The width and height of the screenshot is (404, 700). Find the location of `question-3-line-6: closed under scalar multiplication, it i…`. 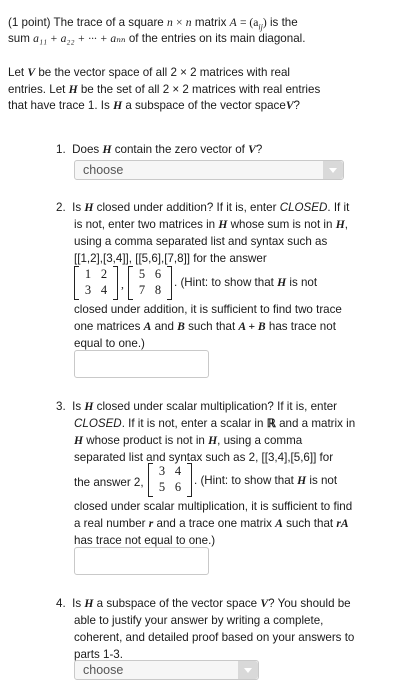

question-3-line-6: closed under scalar multiplication, it i… is located at coordinates (213, 506).